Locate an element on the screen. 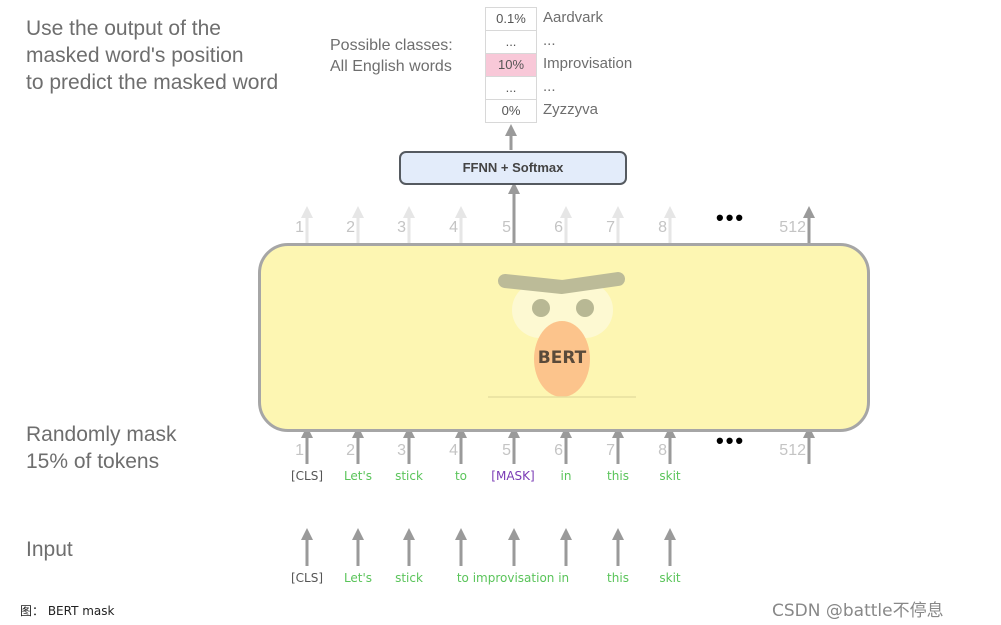  ellipsis-bottom: ••• is located at coordinates (731, 440).